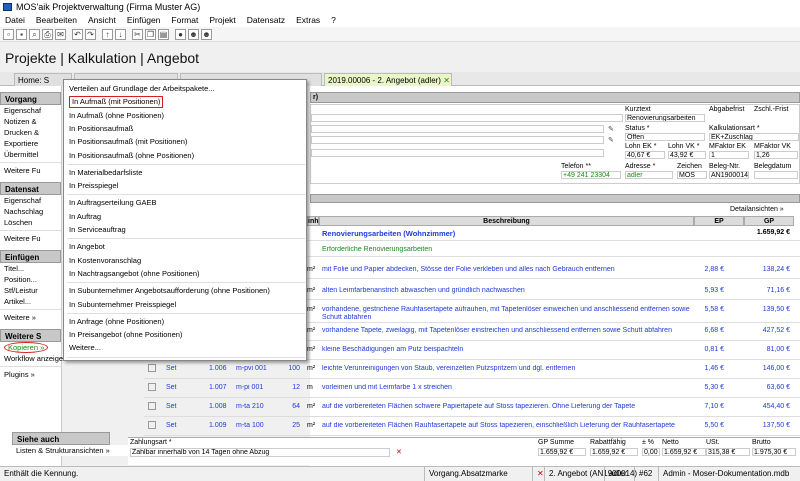 This screenshot has width=800, height=481. I want to click on menu-item-positionsaufmass-ohne: In Positionsaufmaß (ohne Positionen), so click(131, 156).